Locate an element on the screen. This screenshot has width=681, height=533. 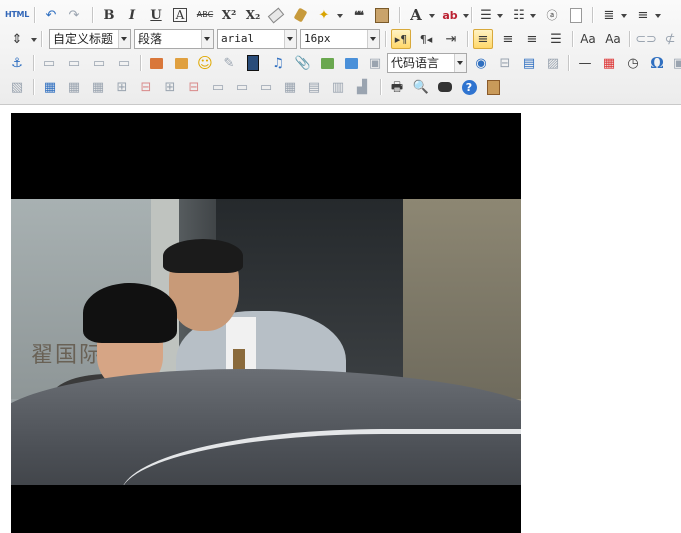
merge-down-icon: ▭ is located at coordinates (266, 87).